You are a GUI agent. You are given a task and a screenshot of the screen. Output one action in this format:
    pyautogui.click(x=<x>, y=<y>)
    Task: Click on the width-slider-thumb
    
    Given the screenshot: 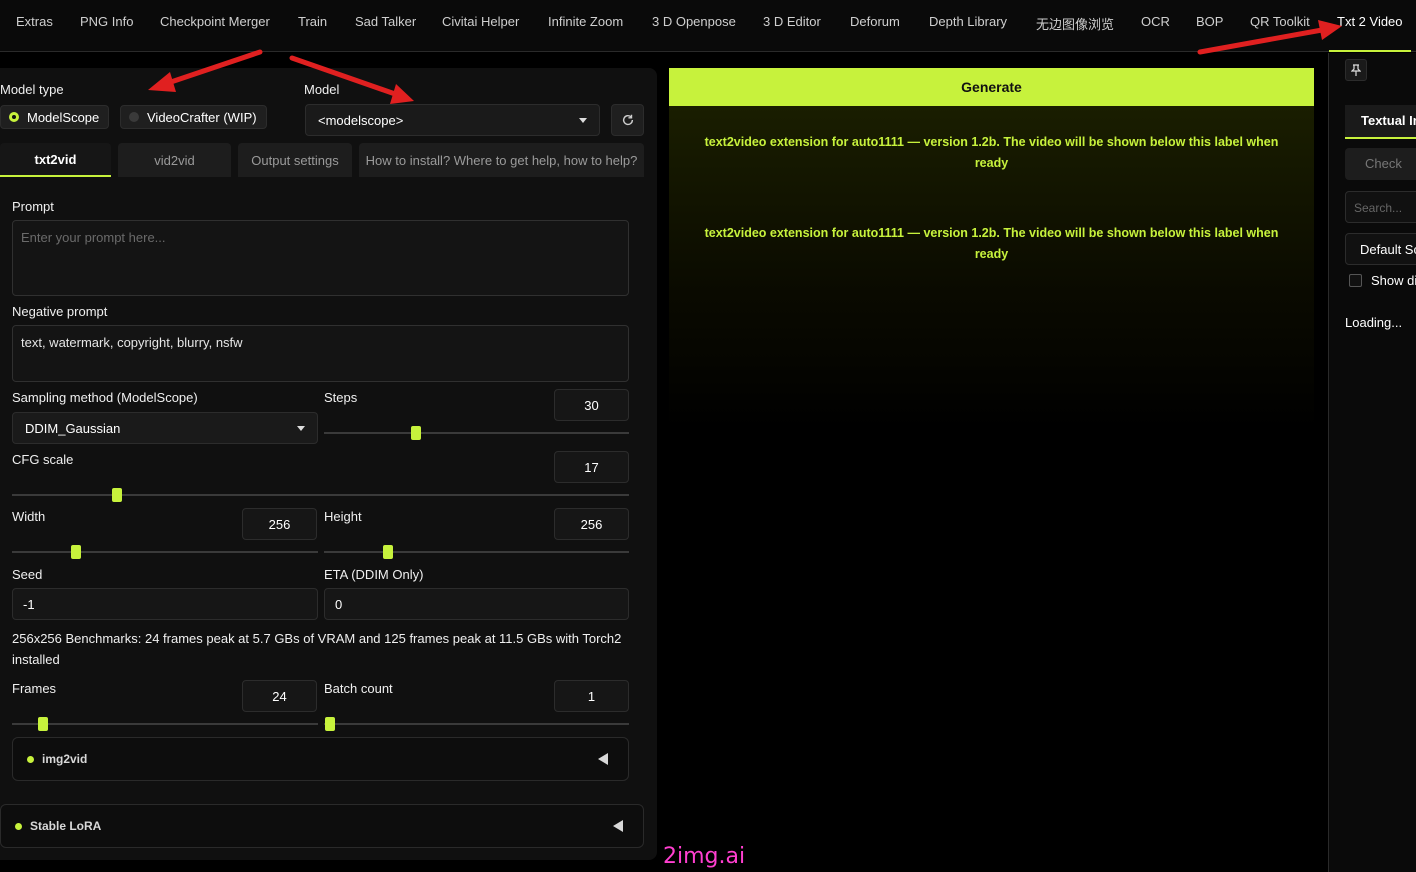 What is the action you would take?
    pyautogui.click(x=76, y=552)
    